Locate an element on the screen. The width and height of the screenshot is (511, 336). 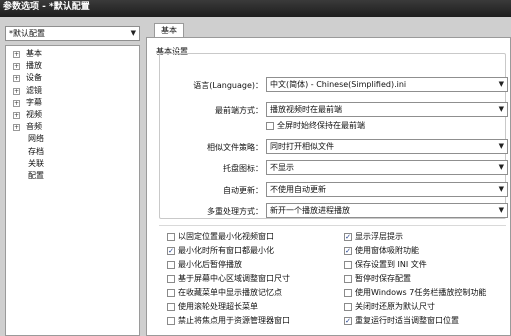
auto-update-select: 不使用自动更新 ▼ is located at coordinates (387, 189).